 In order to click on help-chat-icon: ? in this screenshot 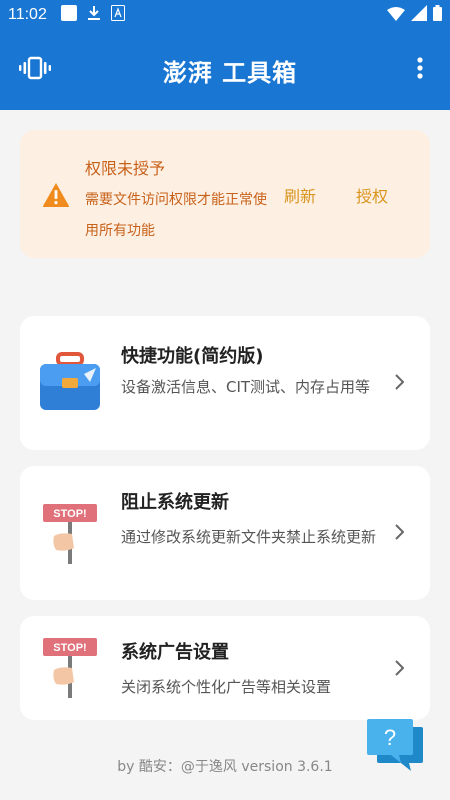, I will do `click(395, 745)`.